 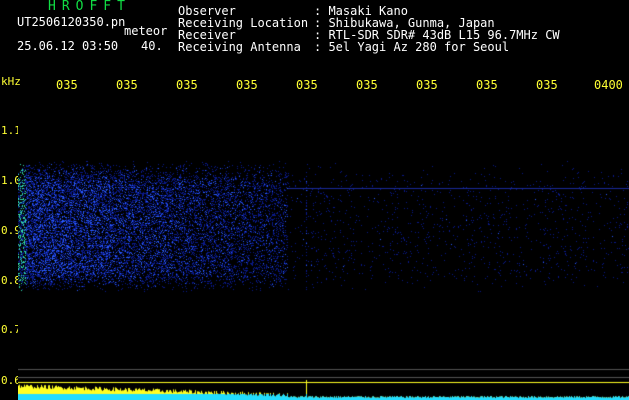 I want to click on time-tick: 0400, so click(x=608, y=85).